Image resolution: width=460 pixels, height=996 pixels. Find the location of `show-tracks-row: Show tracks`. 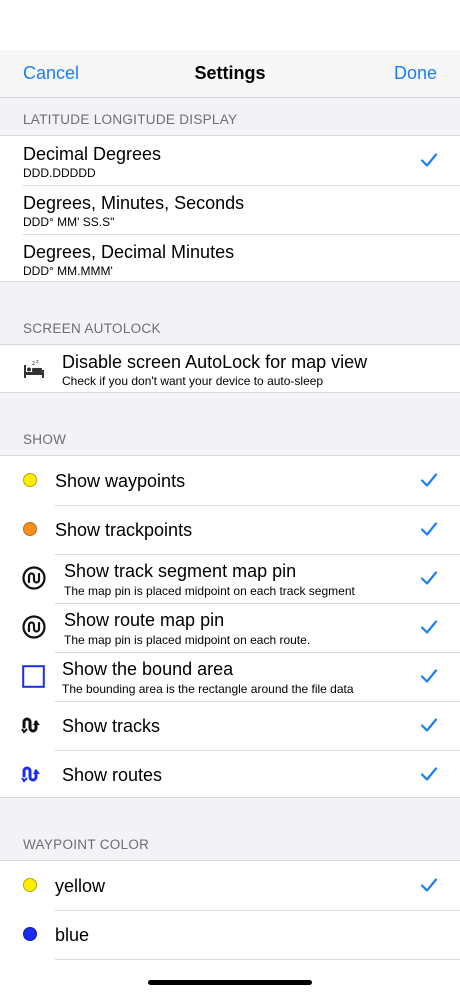

show-tracks-row: Show tracks is located at coordinates (230, 726).